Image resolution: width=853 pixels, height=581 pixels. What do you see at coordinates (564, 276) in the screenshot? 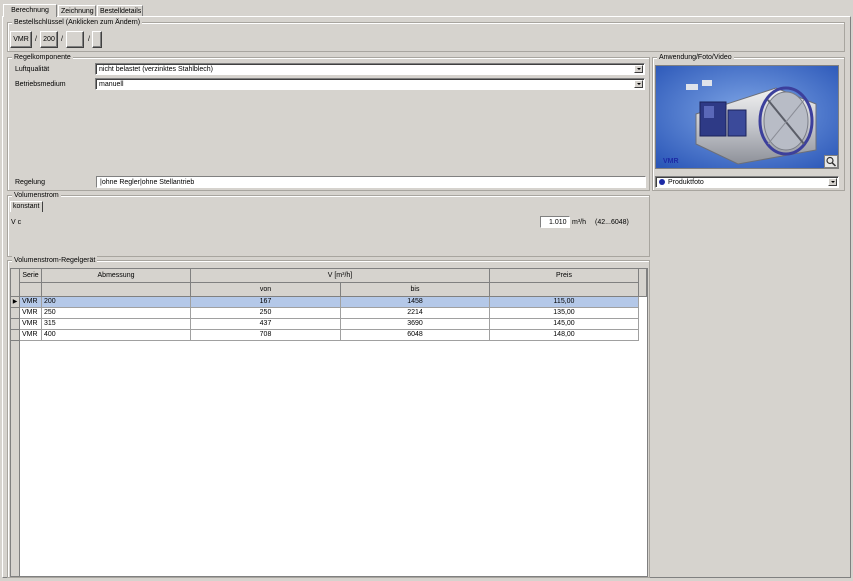
I see `header-preis: Preis` at bounding box center [564, 276].